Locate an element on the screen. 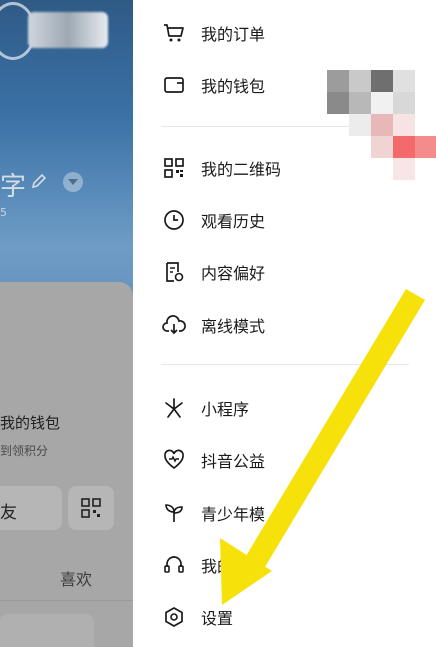 The image size is (436, 647). menu-item-label: 离线模式 is located at coordinates (233, 326).